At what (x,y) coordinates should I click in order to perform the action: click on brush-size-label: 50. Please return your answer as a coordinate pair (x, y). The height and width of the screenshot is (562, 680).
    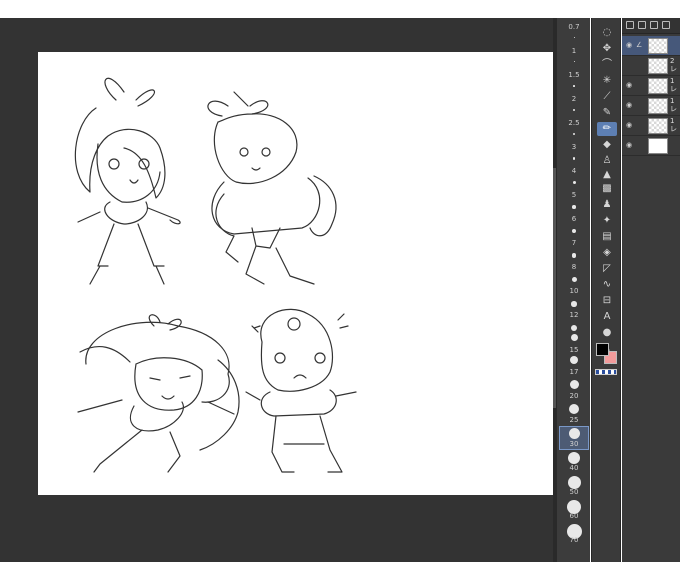
    Looking at the image, I should click on (574, 492).